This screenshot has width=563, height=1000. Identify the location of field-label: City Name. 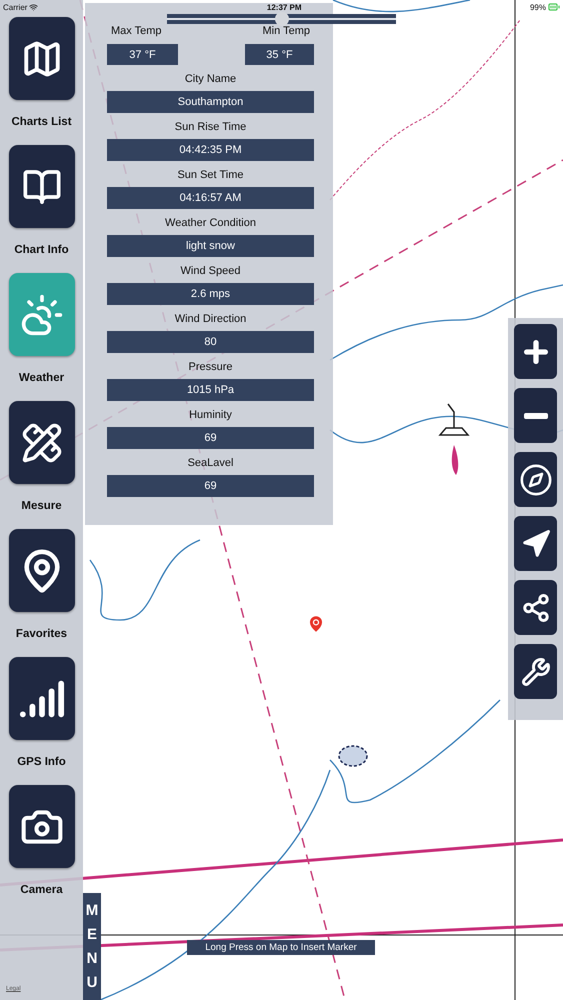
(210, 80).